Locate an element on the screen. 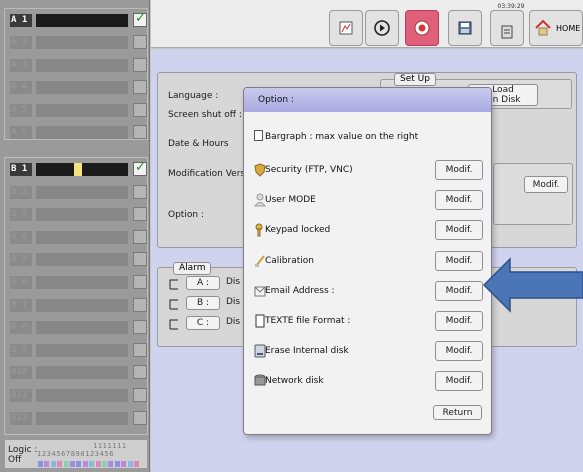 The height and width of the screenshot is (472, 583). channel-row: B 7 is located at coordinates (76, 305).